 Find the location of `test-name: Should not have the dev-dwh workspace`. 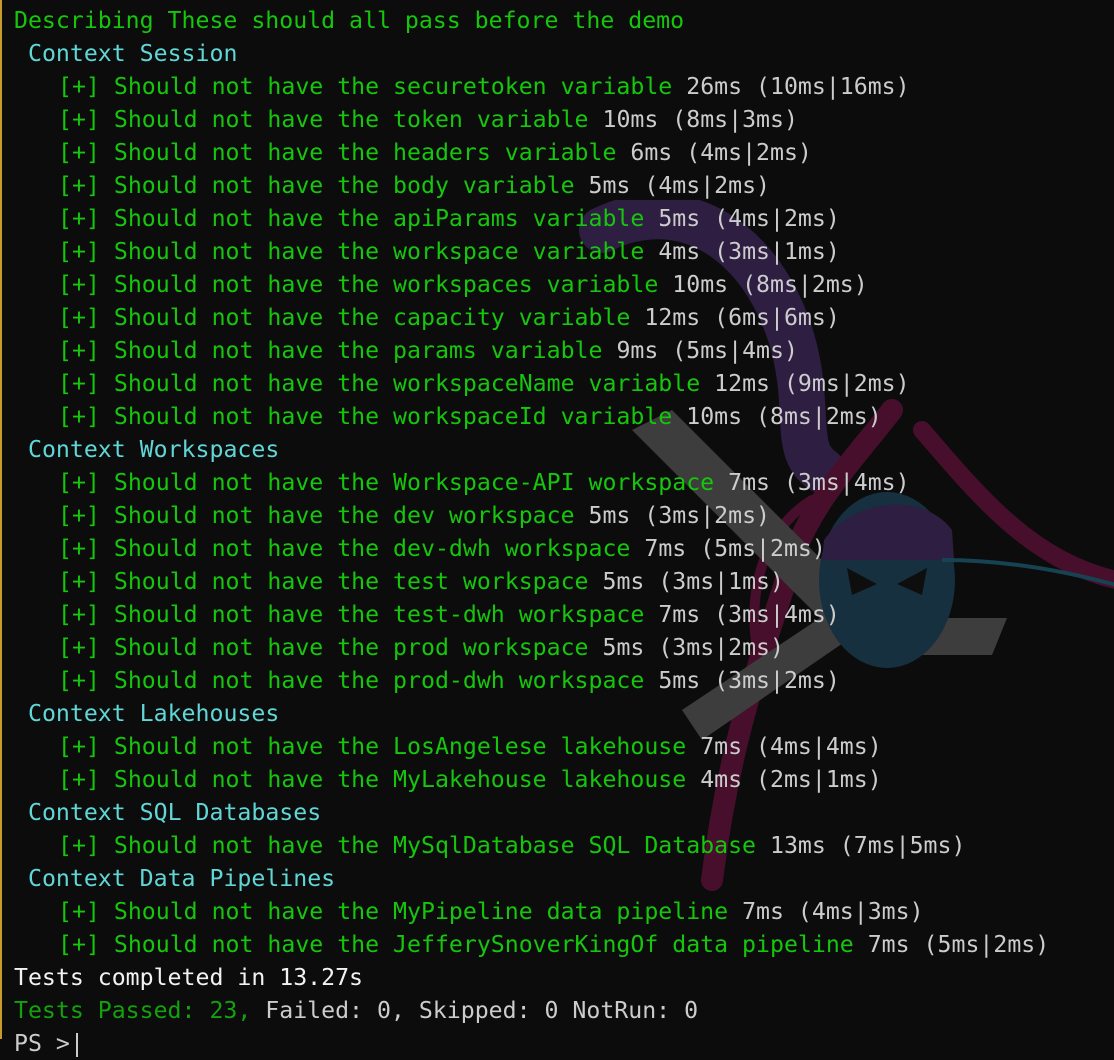

test-name: Should not have the dev-dwh workspace is located at coordinates (372, 548).